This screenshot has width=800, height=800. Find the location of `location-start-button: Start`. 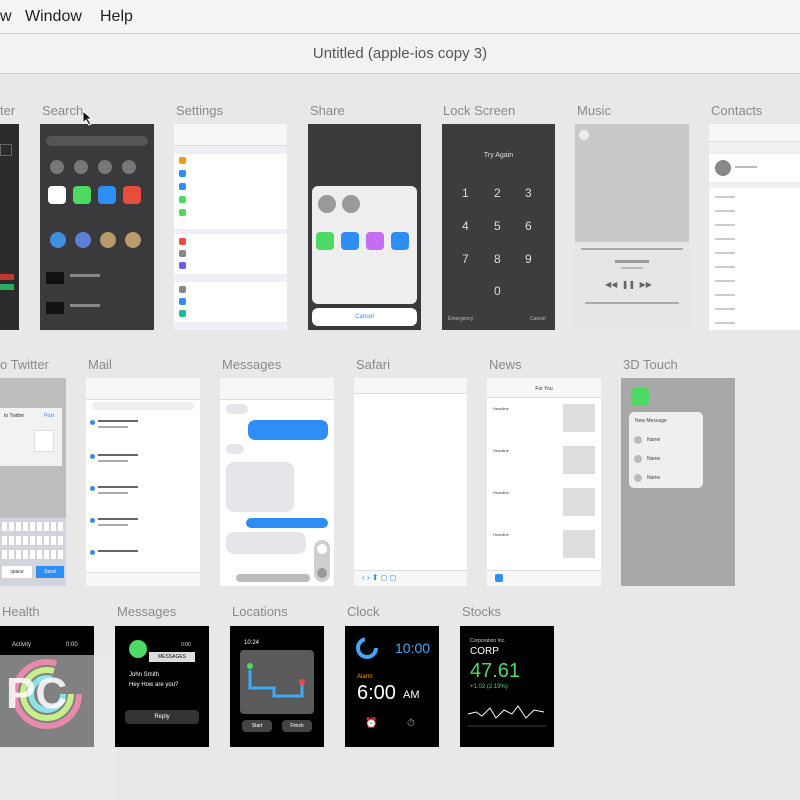

location-start-button: Start is located at coordinates (257, 726).